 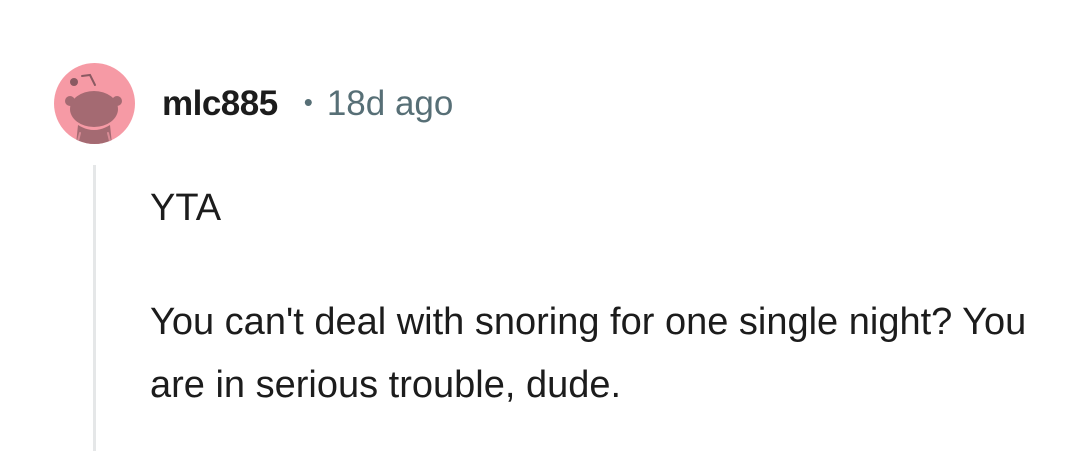 I want to click on comment-meta: mlc885 • 18d ago, so click(x=307, y=104).